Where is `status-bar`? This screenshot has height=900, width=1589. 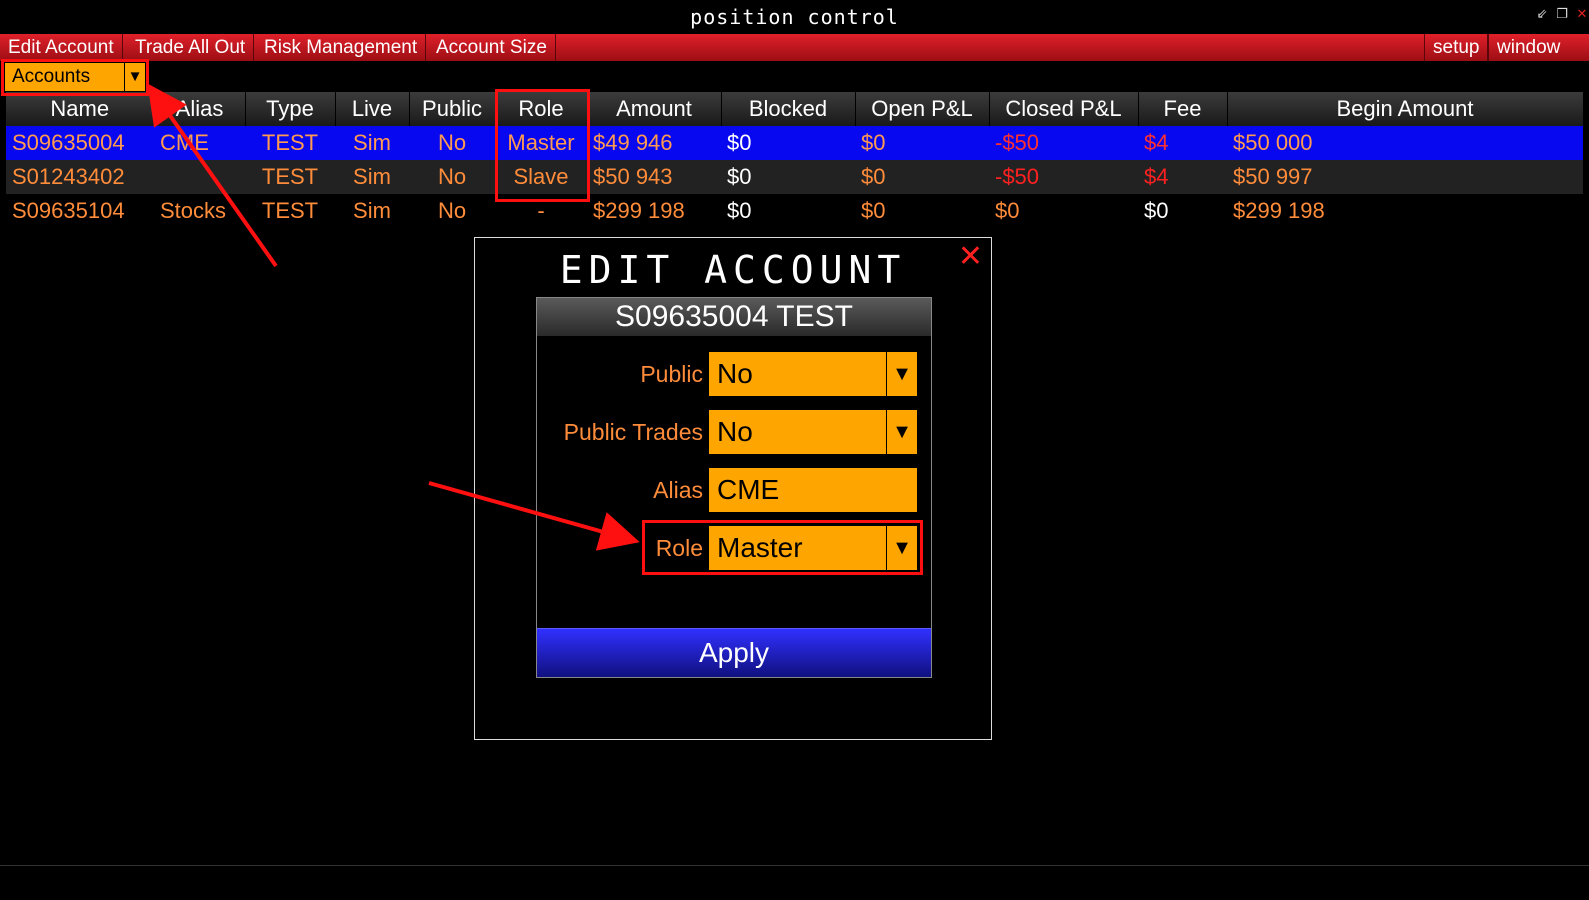
status-bar is located at coordinates (794, 882).